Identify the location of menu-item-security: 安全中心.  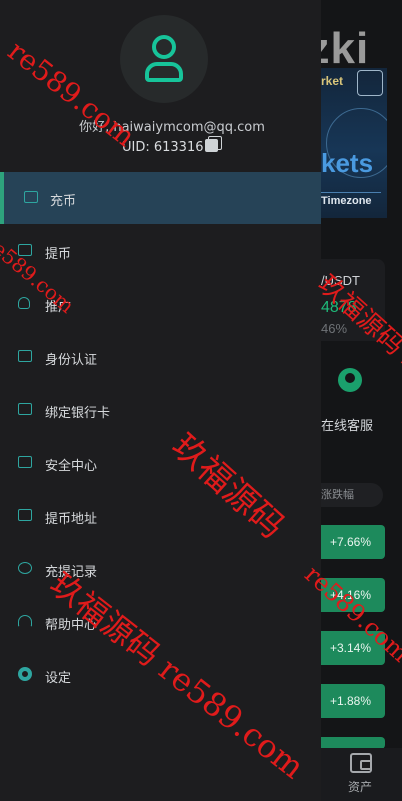
(160, 463).